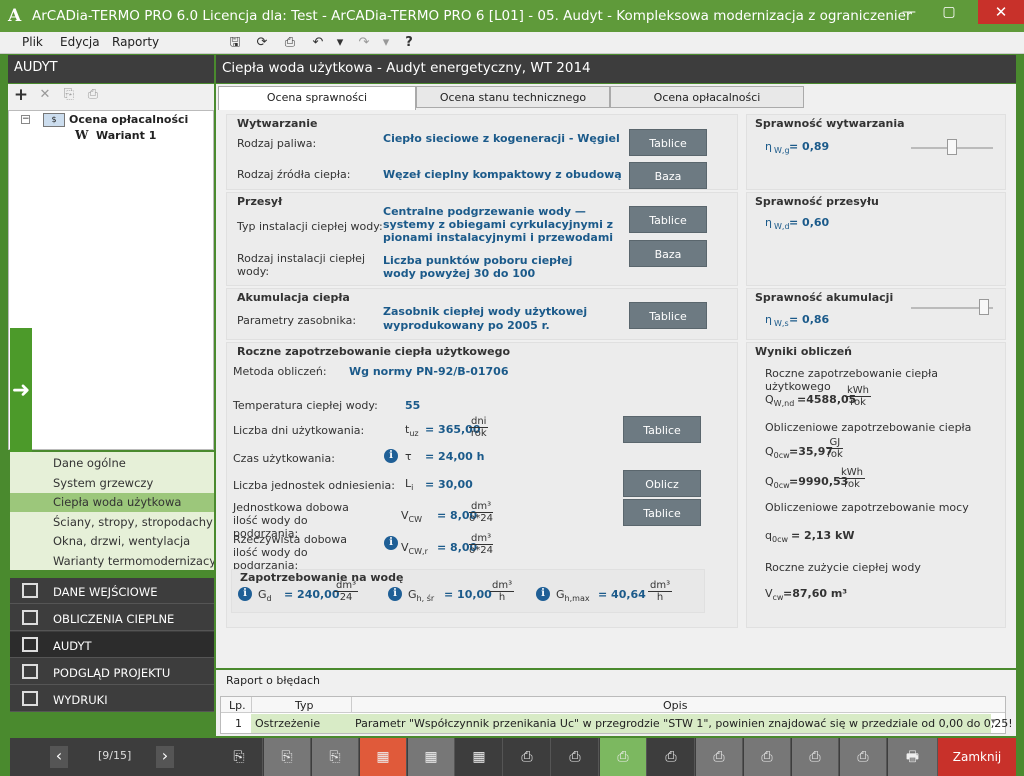 Image resolution: width=1024 pixels, height=776 pixels. I want to click on tank-tables-button: Tablice, so click(668, 315).